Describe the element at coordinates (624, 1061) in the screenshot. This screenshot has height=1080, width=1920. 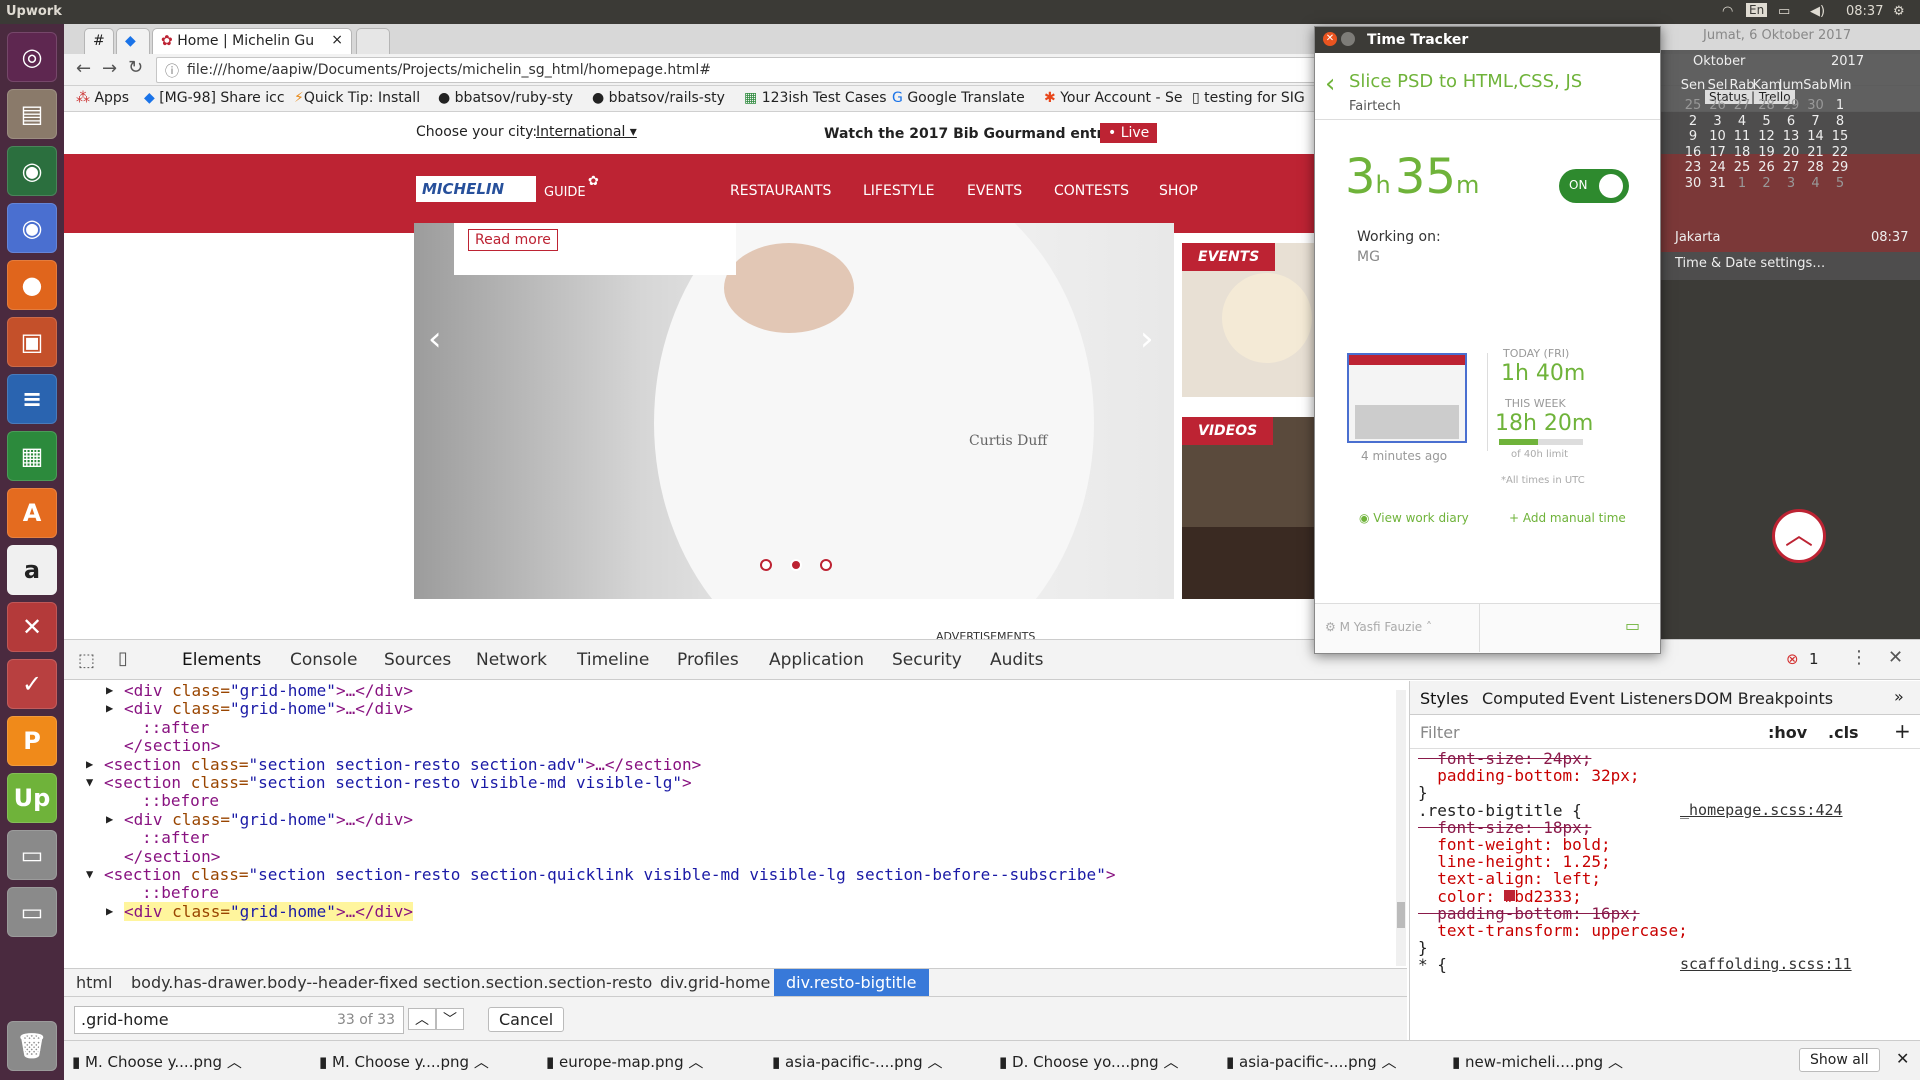
I see `download-item: ▮ europe-map.png ︿` at that location.